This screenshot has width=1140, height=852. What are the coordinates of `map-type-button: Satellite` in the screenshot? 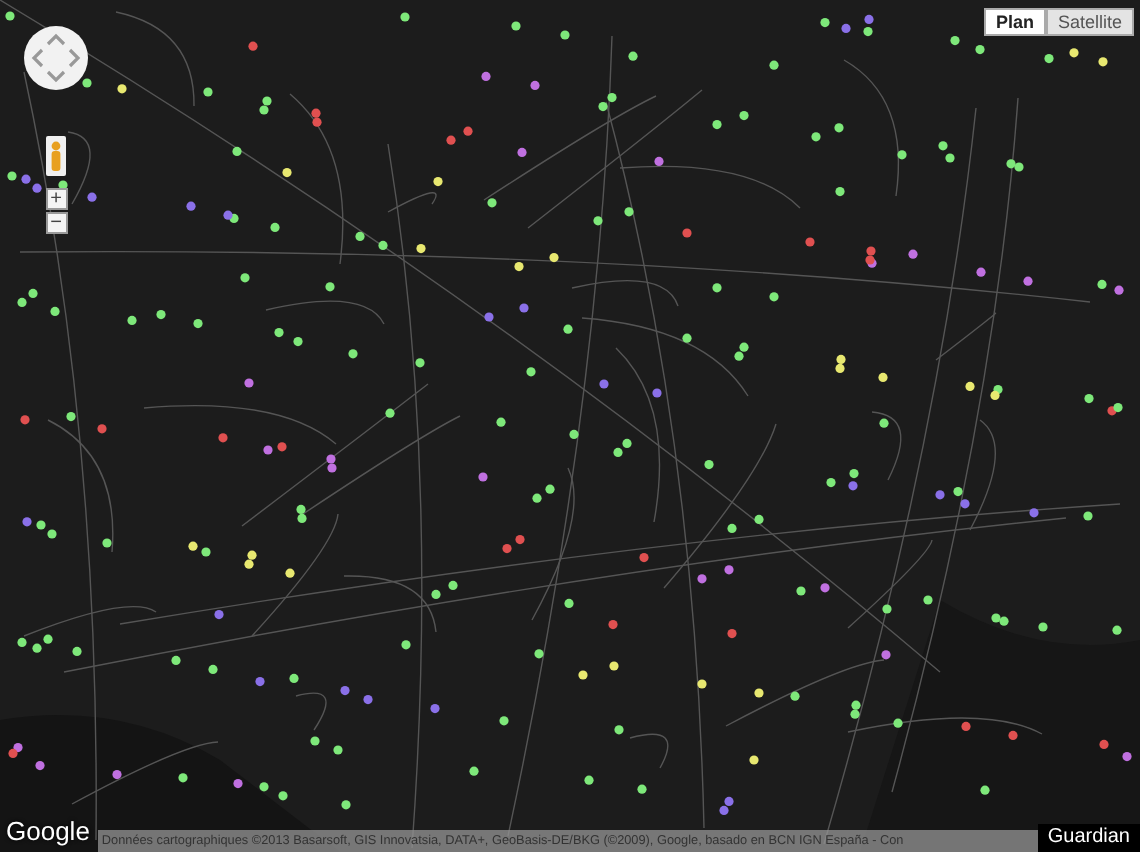 It's located at (1089, 22).